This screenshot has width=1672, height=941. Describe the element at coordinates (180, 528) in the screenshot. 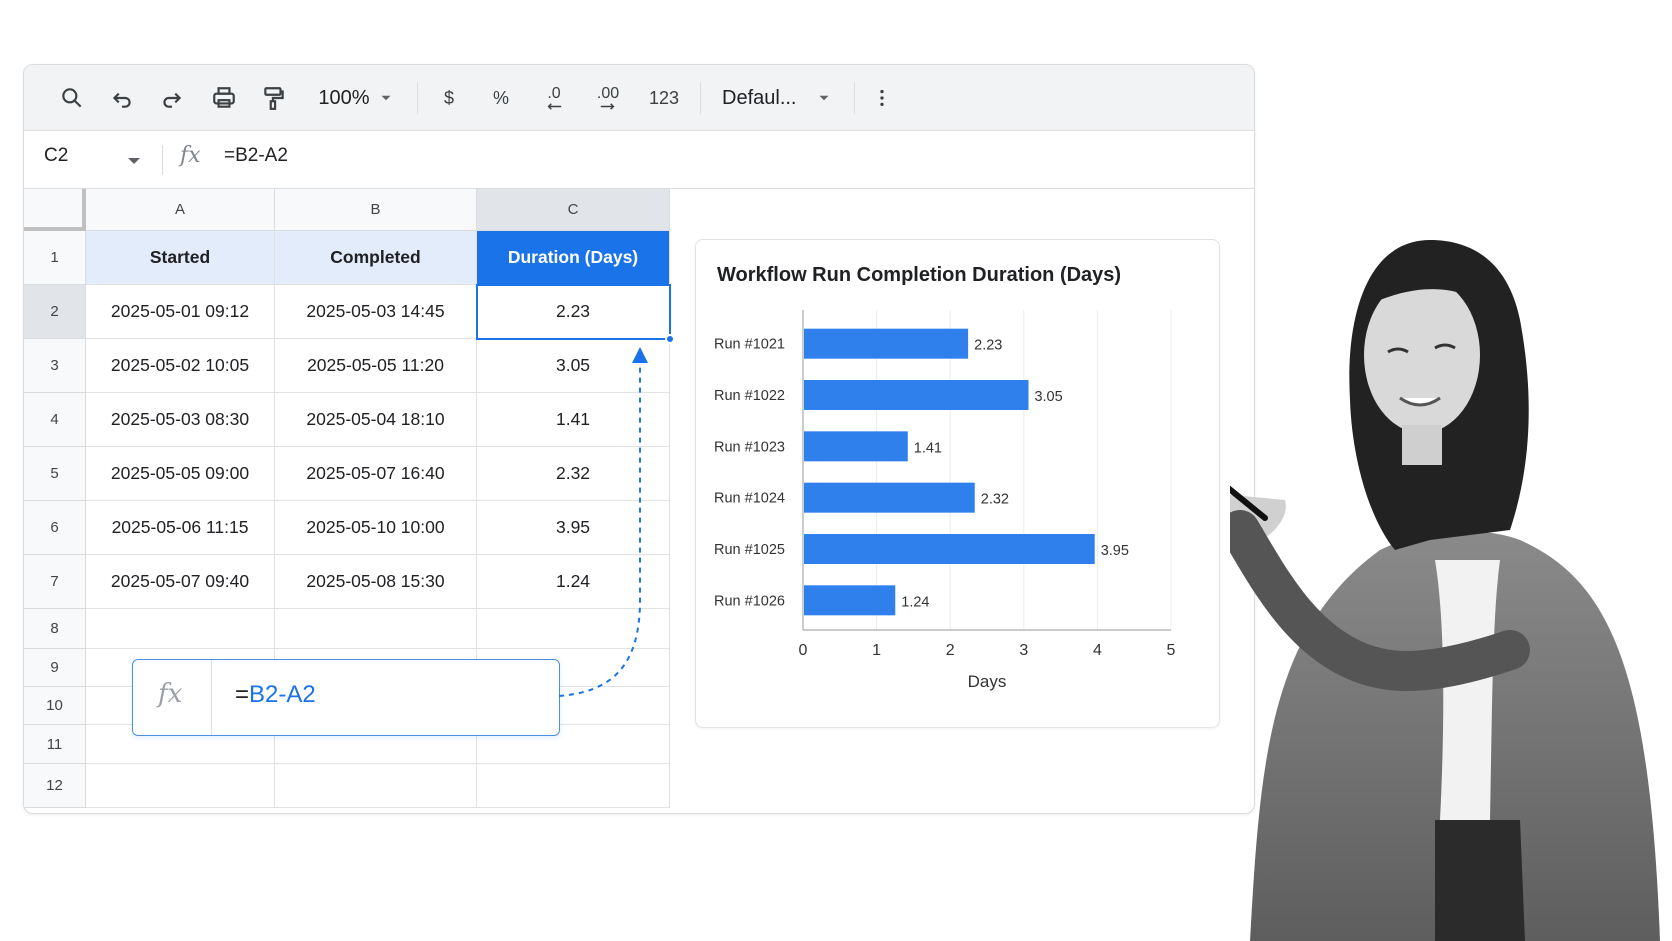

I see `table-cell: 2025-05-06 11:15` at that location.